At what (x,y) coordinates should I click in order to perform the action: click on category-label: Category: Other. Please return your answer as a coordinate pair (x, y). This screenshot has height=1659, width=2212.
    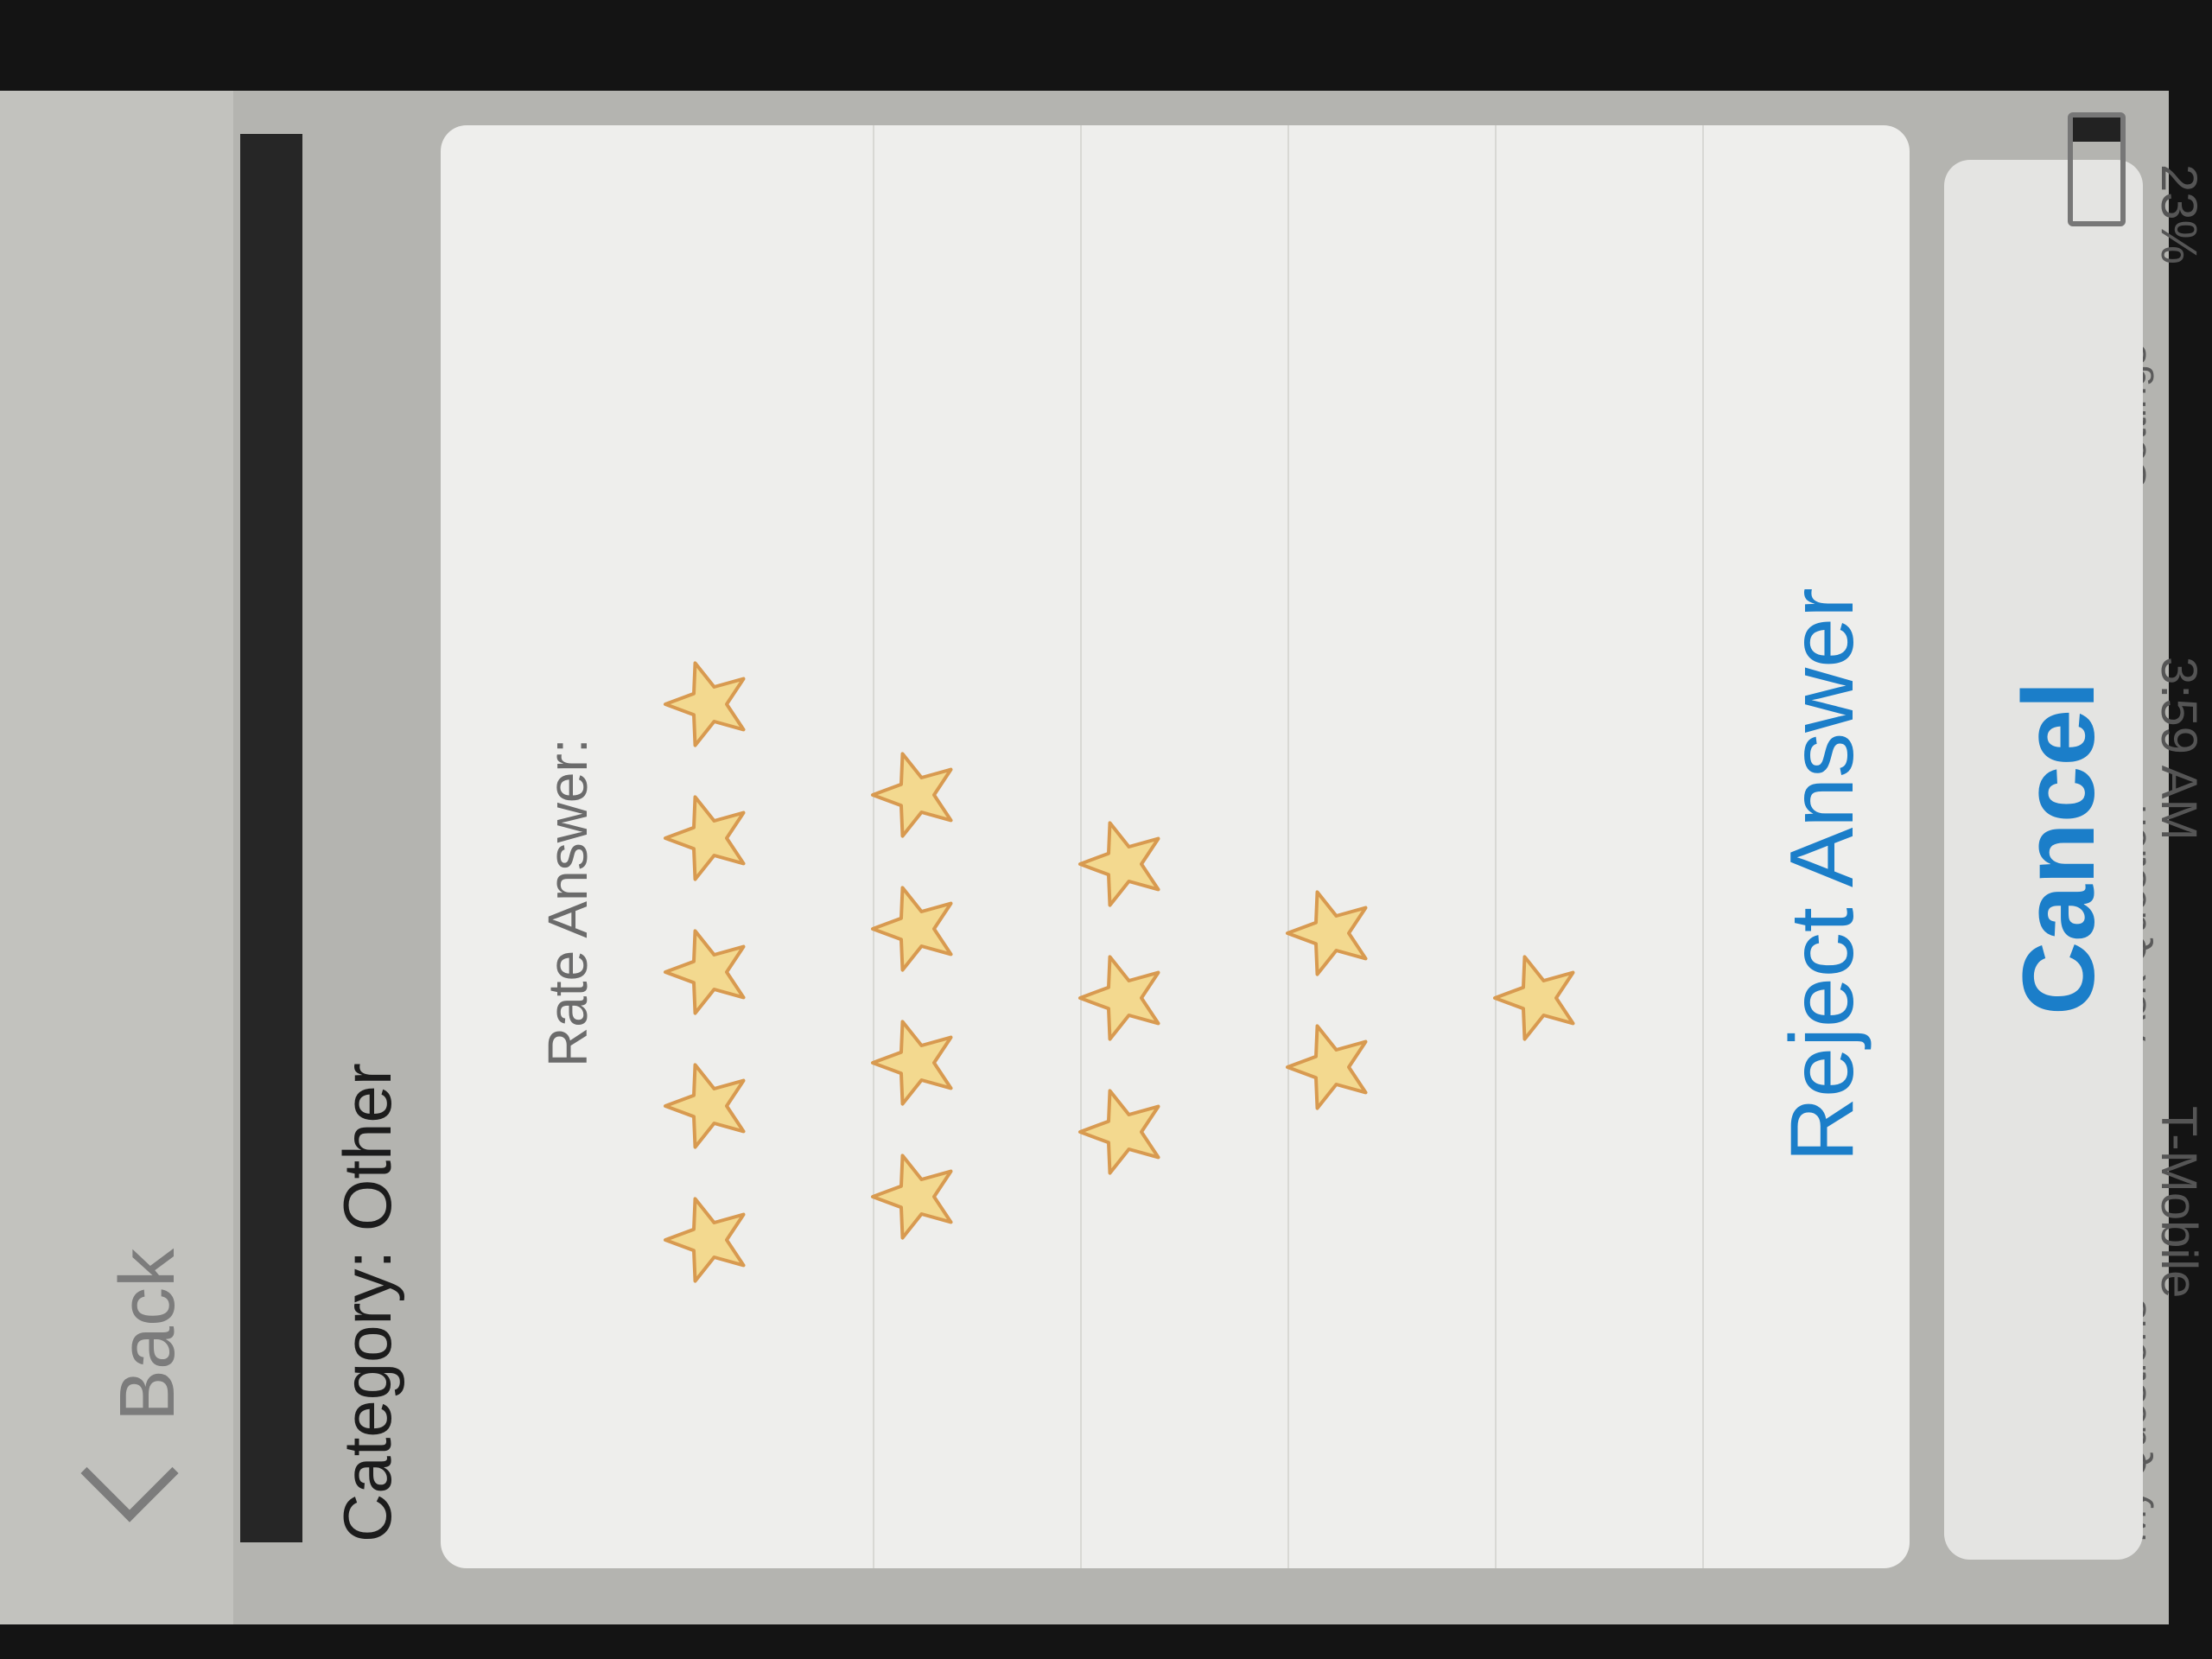
    Looking at the image, I should click on (367, 1302).